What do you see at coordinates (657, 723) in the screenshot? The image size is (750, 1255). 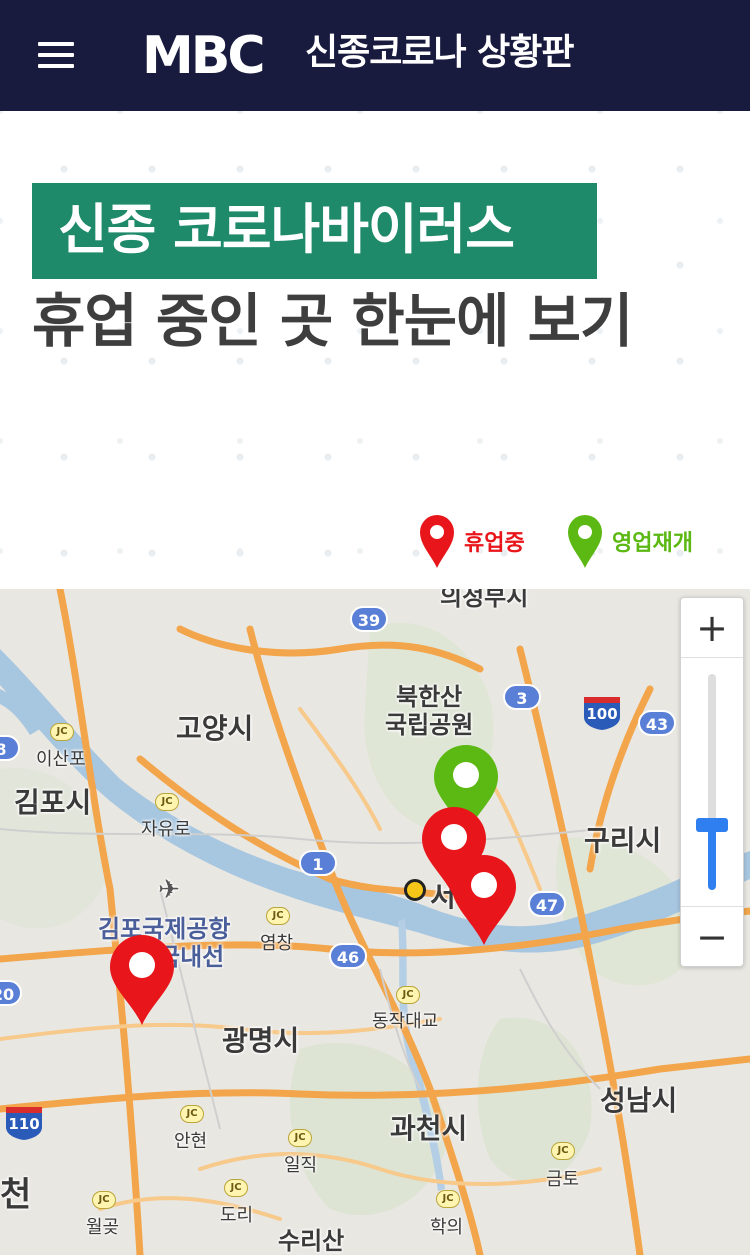 I see `route-shield-43: 43` at bounding box center [657, 723].